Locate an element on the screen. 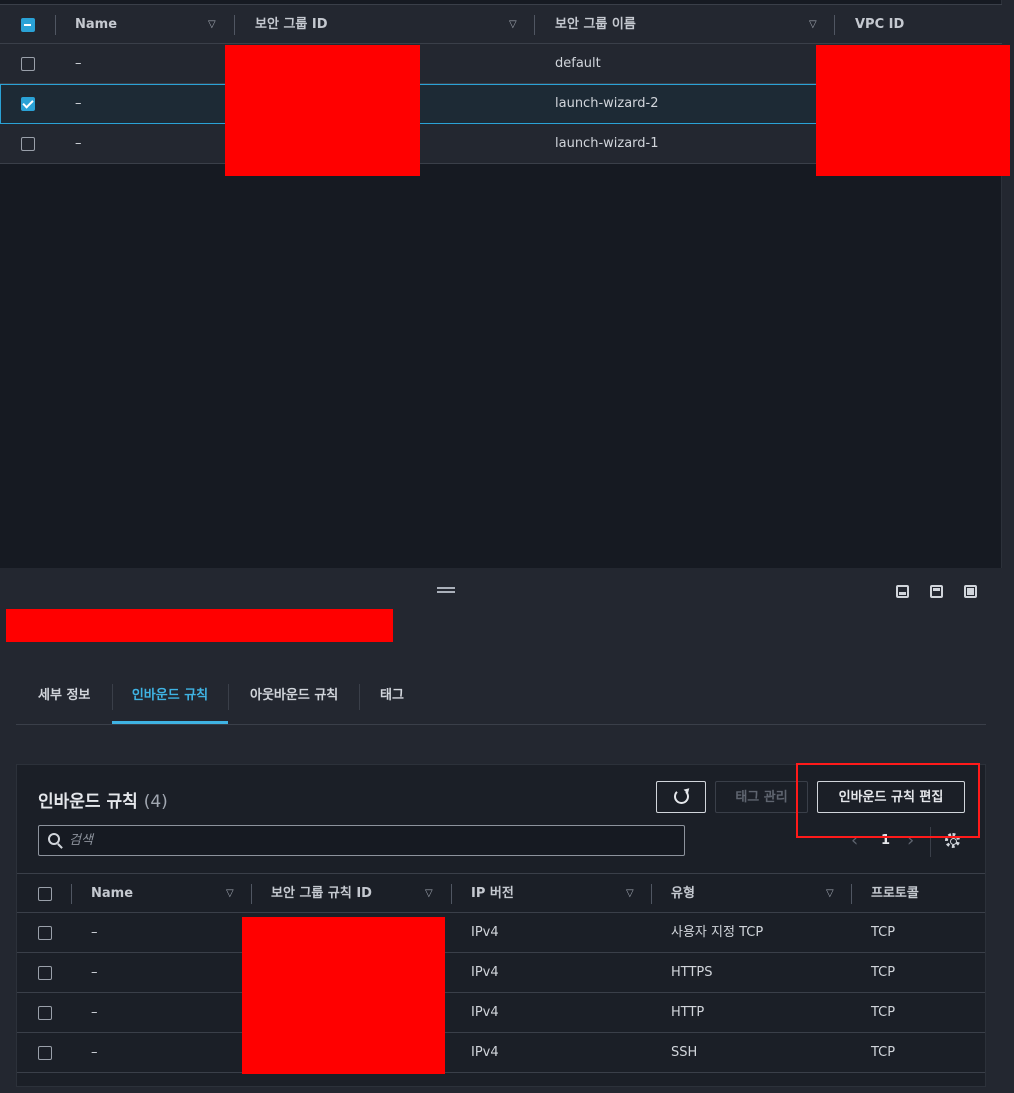  tab-outbound-rules: 아웃바운드 규칙 is located at coordinates (294, 698).